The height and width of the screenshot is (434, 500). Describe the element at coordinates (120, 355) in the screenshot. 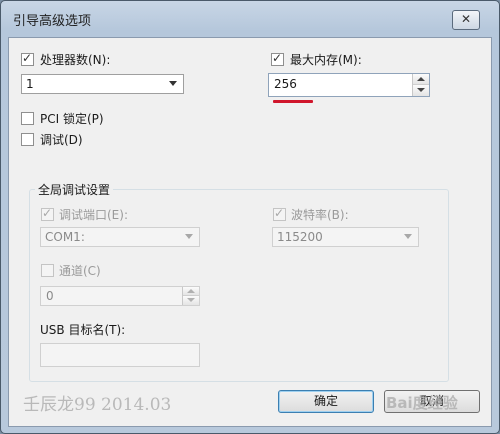

I see `usb-target-input` at that location.